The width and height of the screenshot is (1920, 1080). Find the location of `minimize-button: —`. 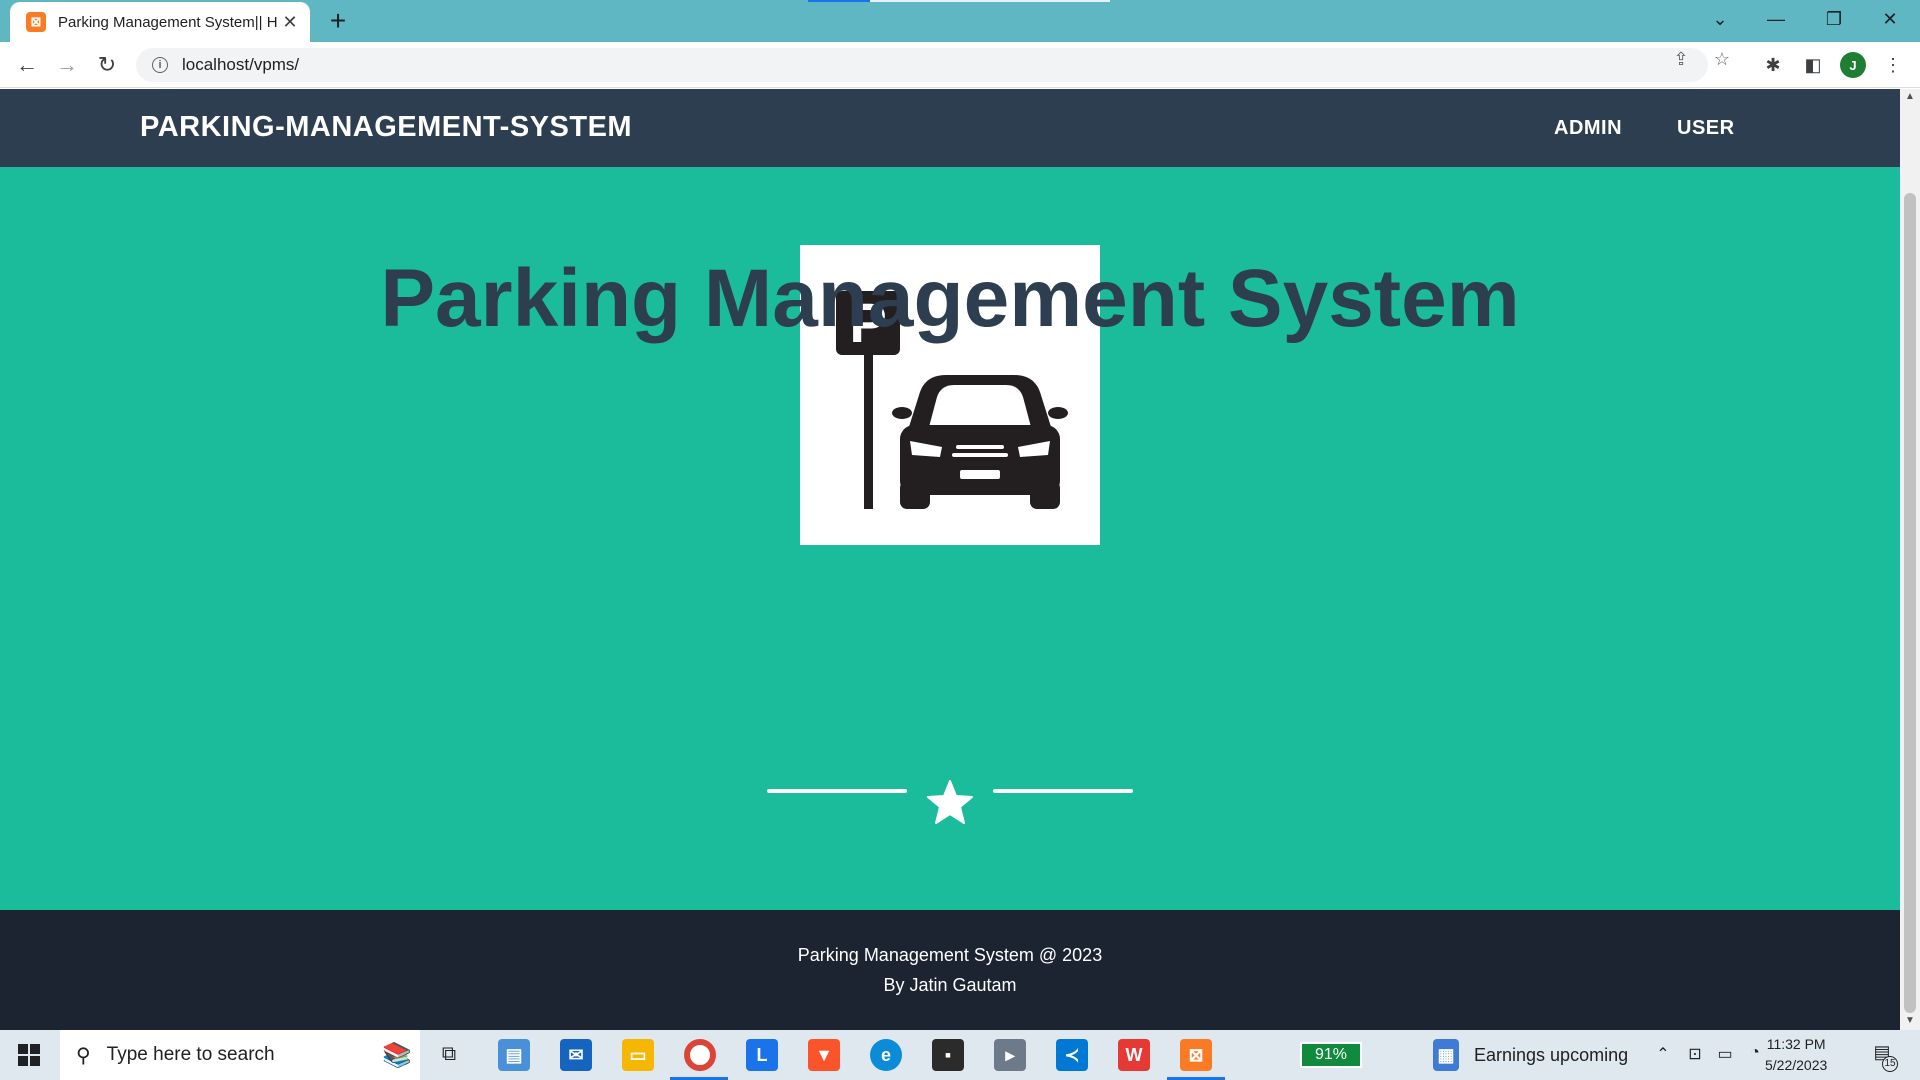

minimize-button: — is located at coordinates (1776, 19).